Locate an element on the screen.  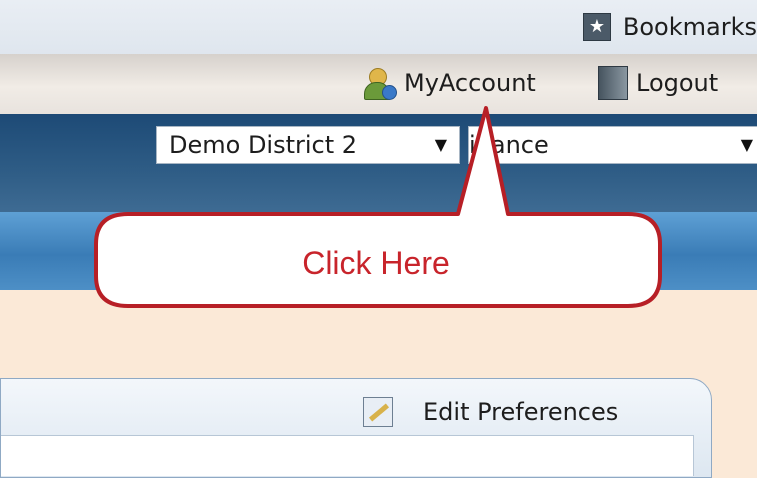
callout-text: Click Here is located at coordinates (376, 263).